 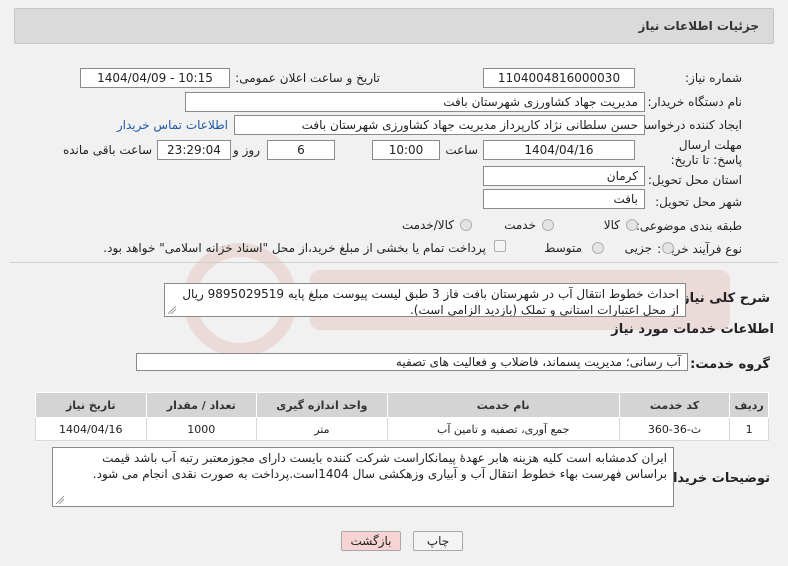 I want to click on deadline-time-field: 10:00, so click(x=406, y=150).